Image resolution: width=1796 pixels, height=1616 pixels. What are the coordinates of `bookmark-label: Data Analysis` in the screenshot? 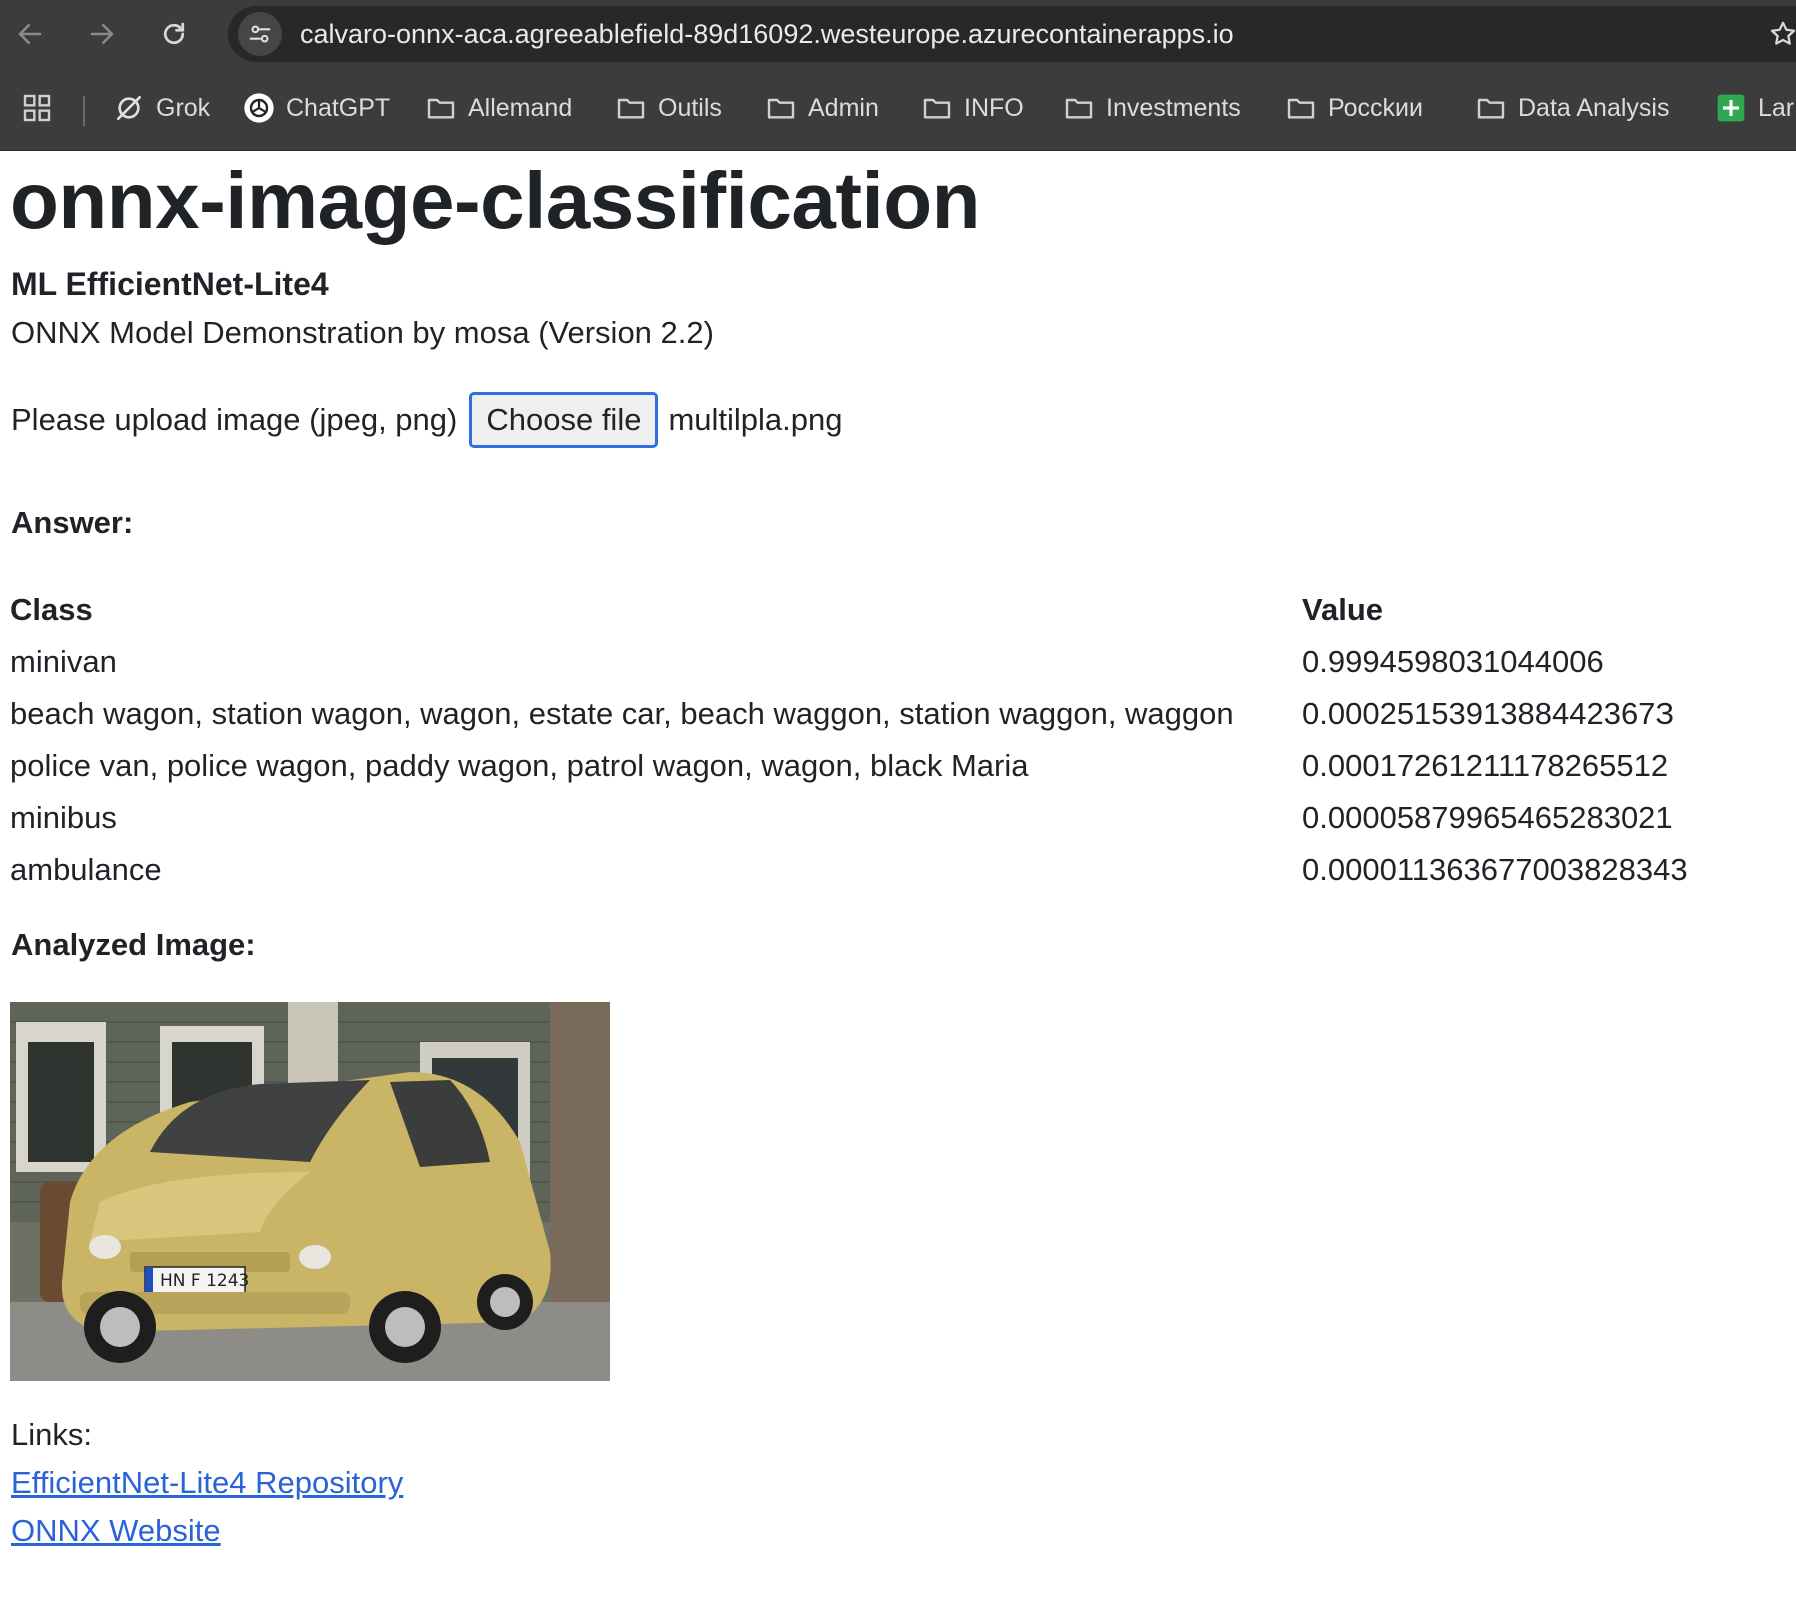 It's located at (1594, 107).